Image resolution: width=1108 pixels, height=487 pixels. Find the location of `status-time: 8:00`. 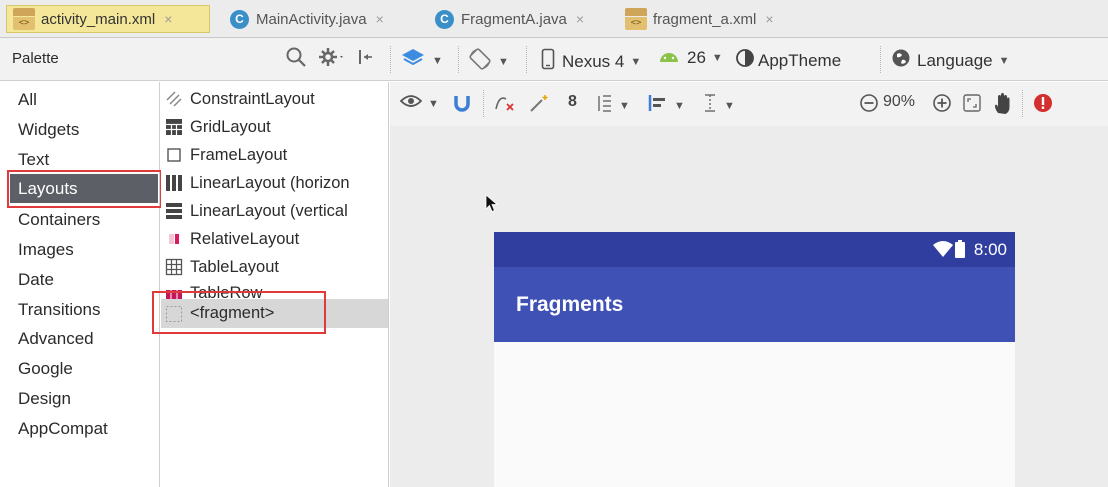

status-time: 8:00 is located at coordinates (990, 249).